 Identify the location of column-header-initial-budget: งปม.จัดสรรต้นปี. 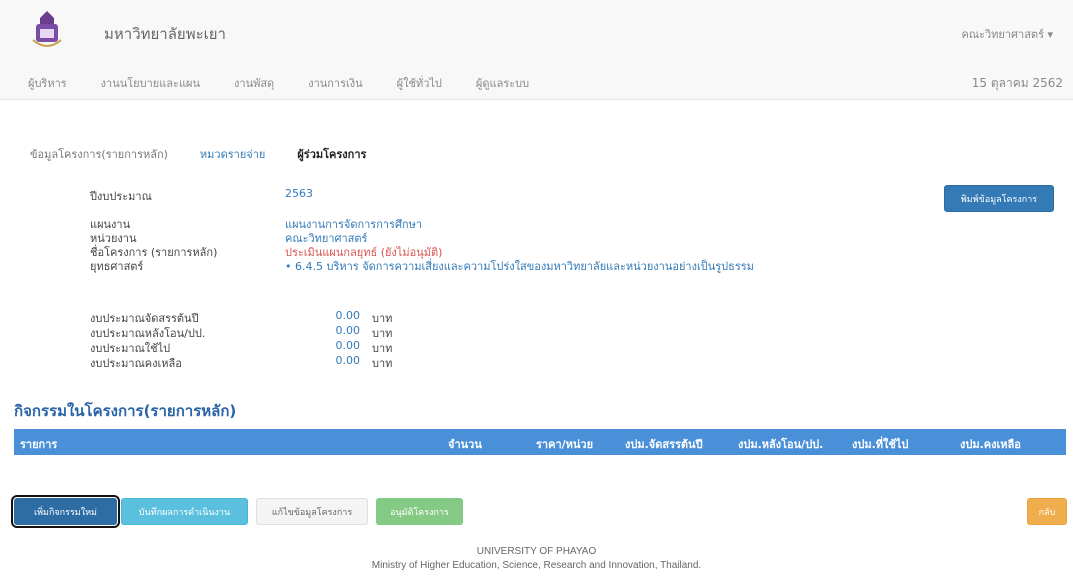
(664, 444).